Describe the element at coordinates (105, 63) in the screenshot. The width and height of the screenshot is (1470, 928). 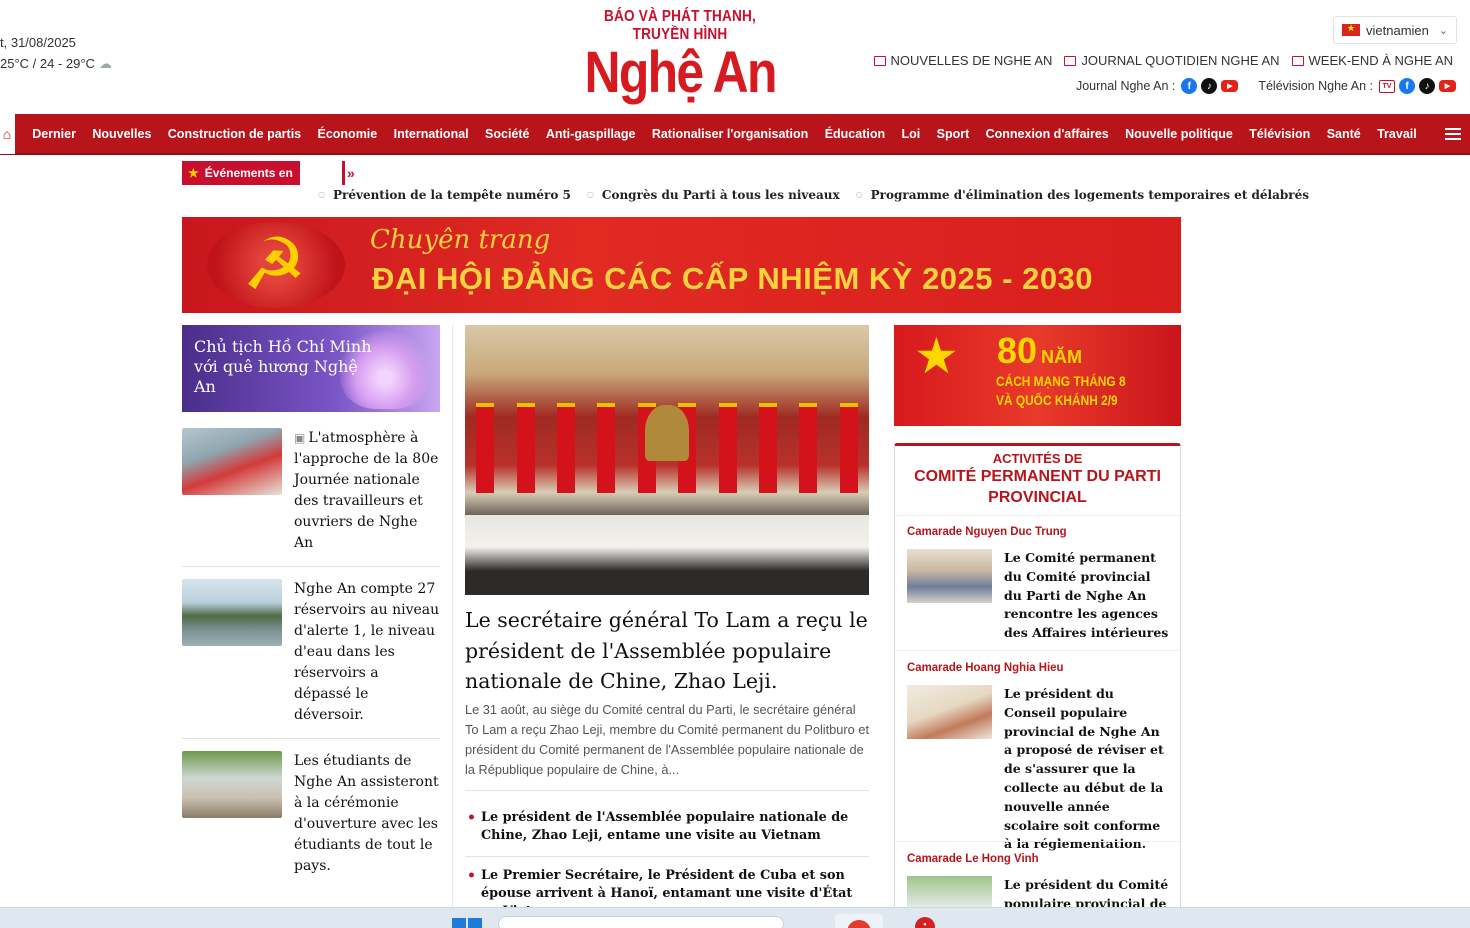
I see `cloud-icon: ☁` at that location.